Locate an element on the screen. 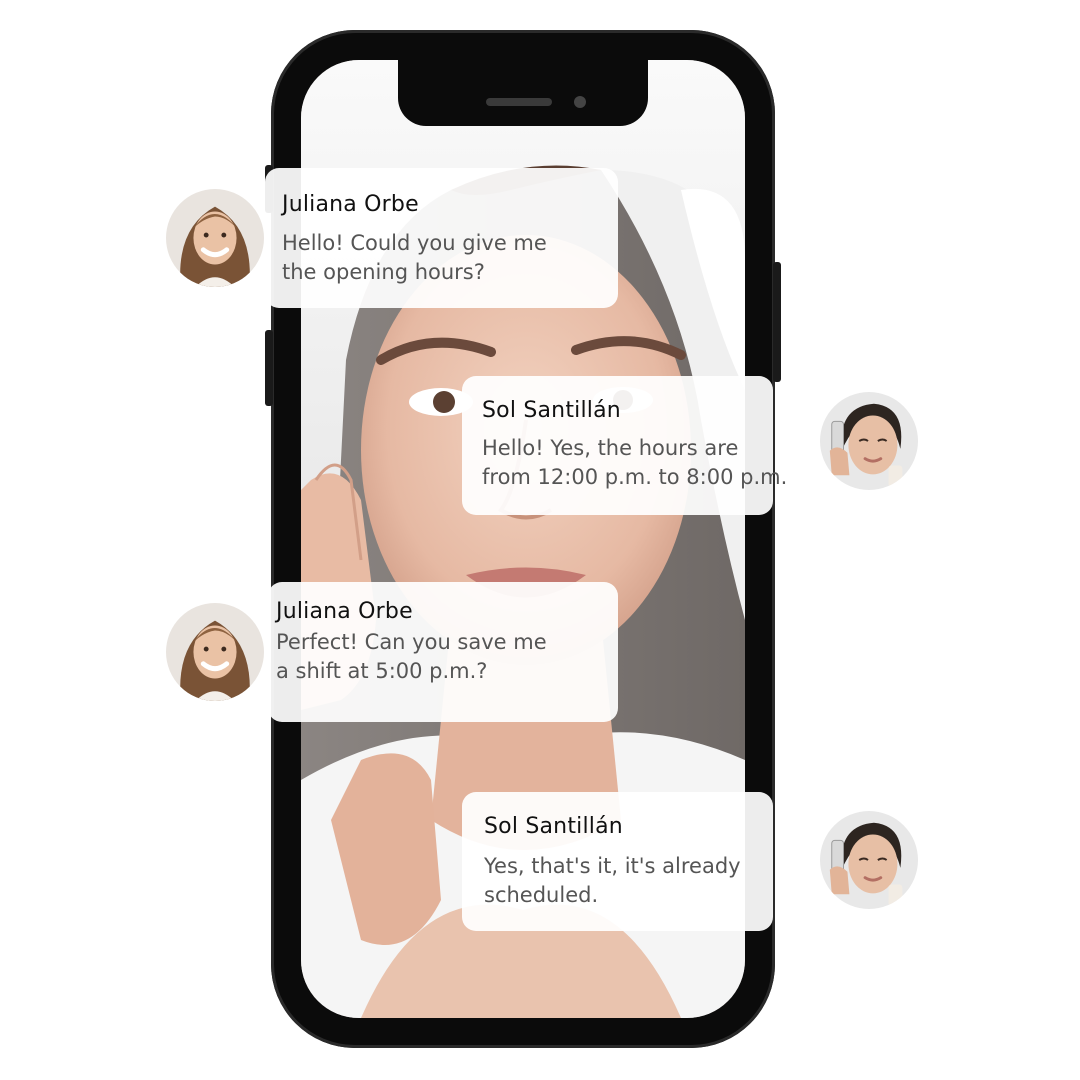  earpiece-speaker is located at coordinates (519, 102).